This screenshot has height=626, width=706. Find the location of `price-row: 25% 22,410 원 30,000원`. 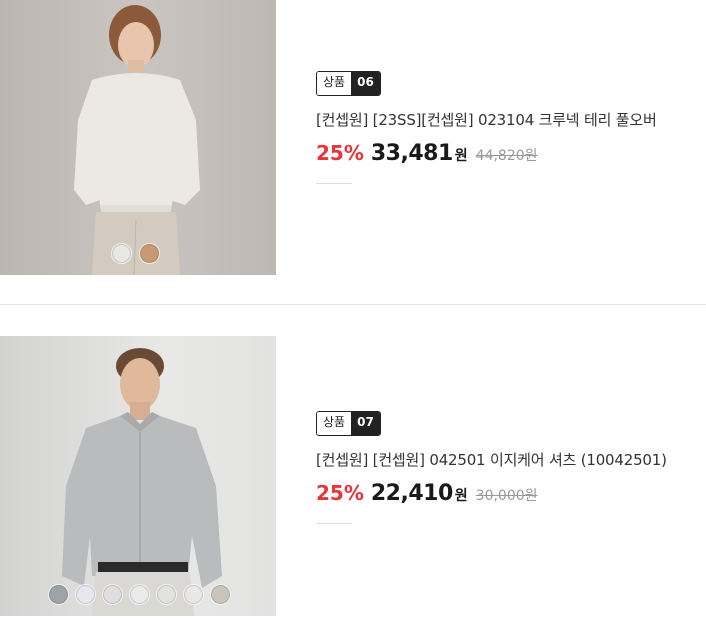

price-row: 25% 22,410 원 30,000원 is located at coordinates (491, 493).